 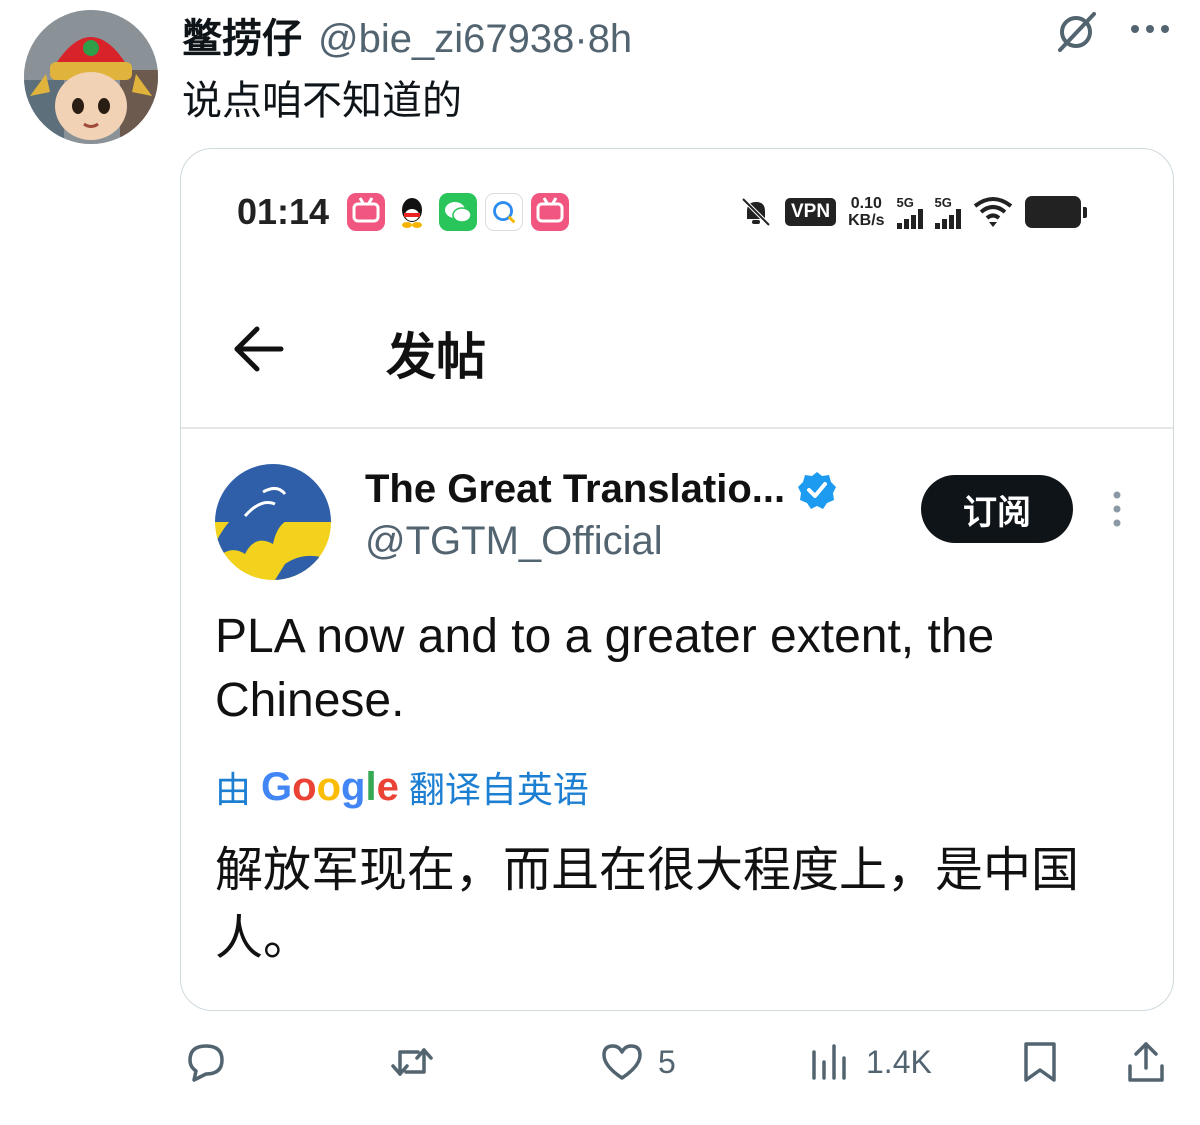 I want to click on reply-button, so click(x=212, y=1062).